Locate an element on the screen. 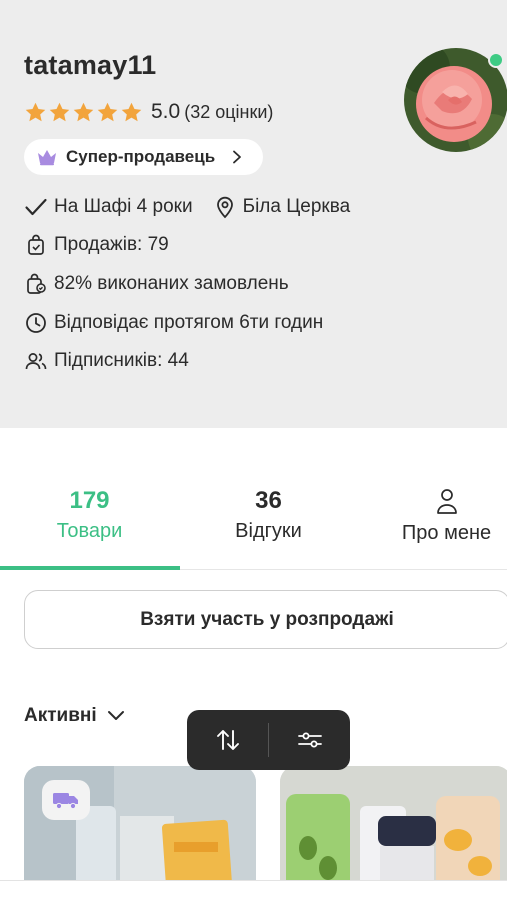  bottom-edge is located at coordinates (253, 889).